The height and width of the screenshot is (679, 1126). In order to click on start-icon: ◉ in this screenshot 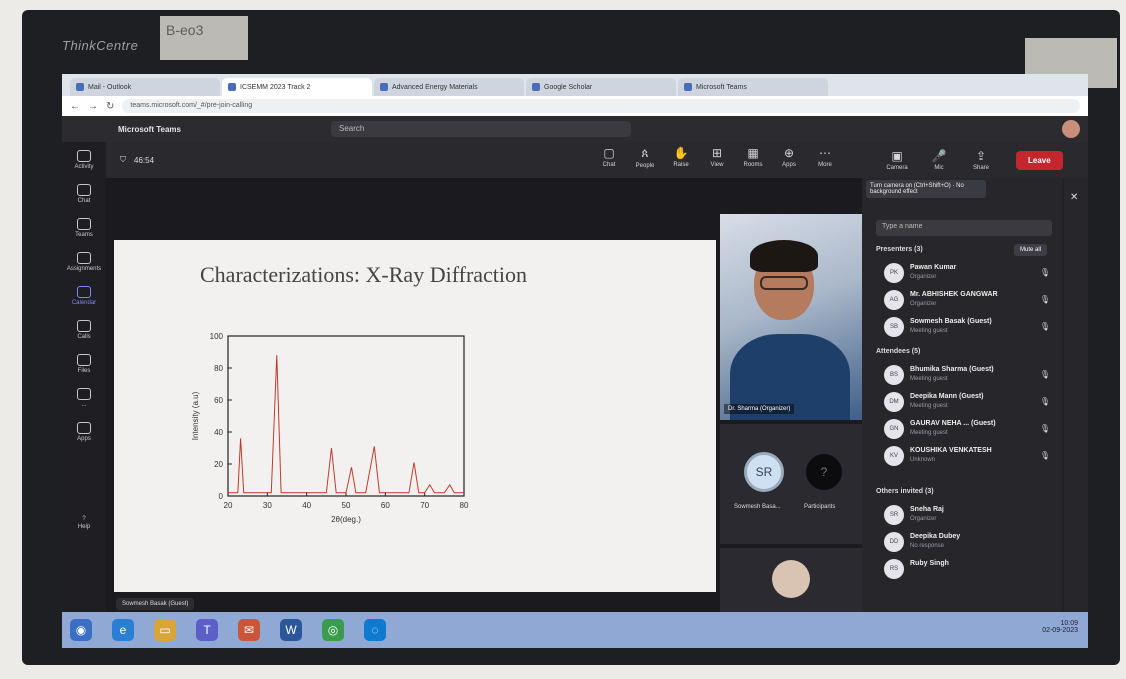, I will do `click(81, 630)`.